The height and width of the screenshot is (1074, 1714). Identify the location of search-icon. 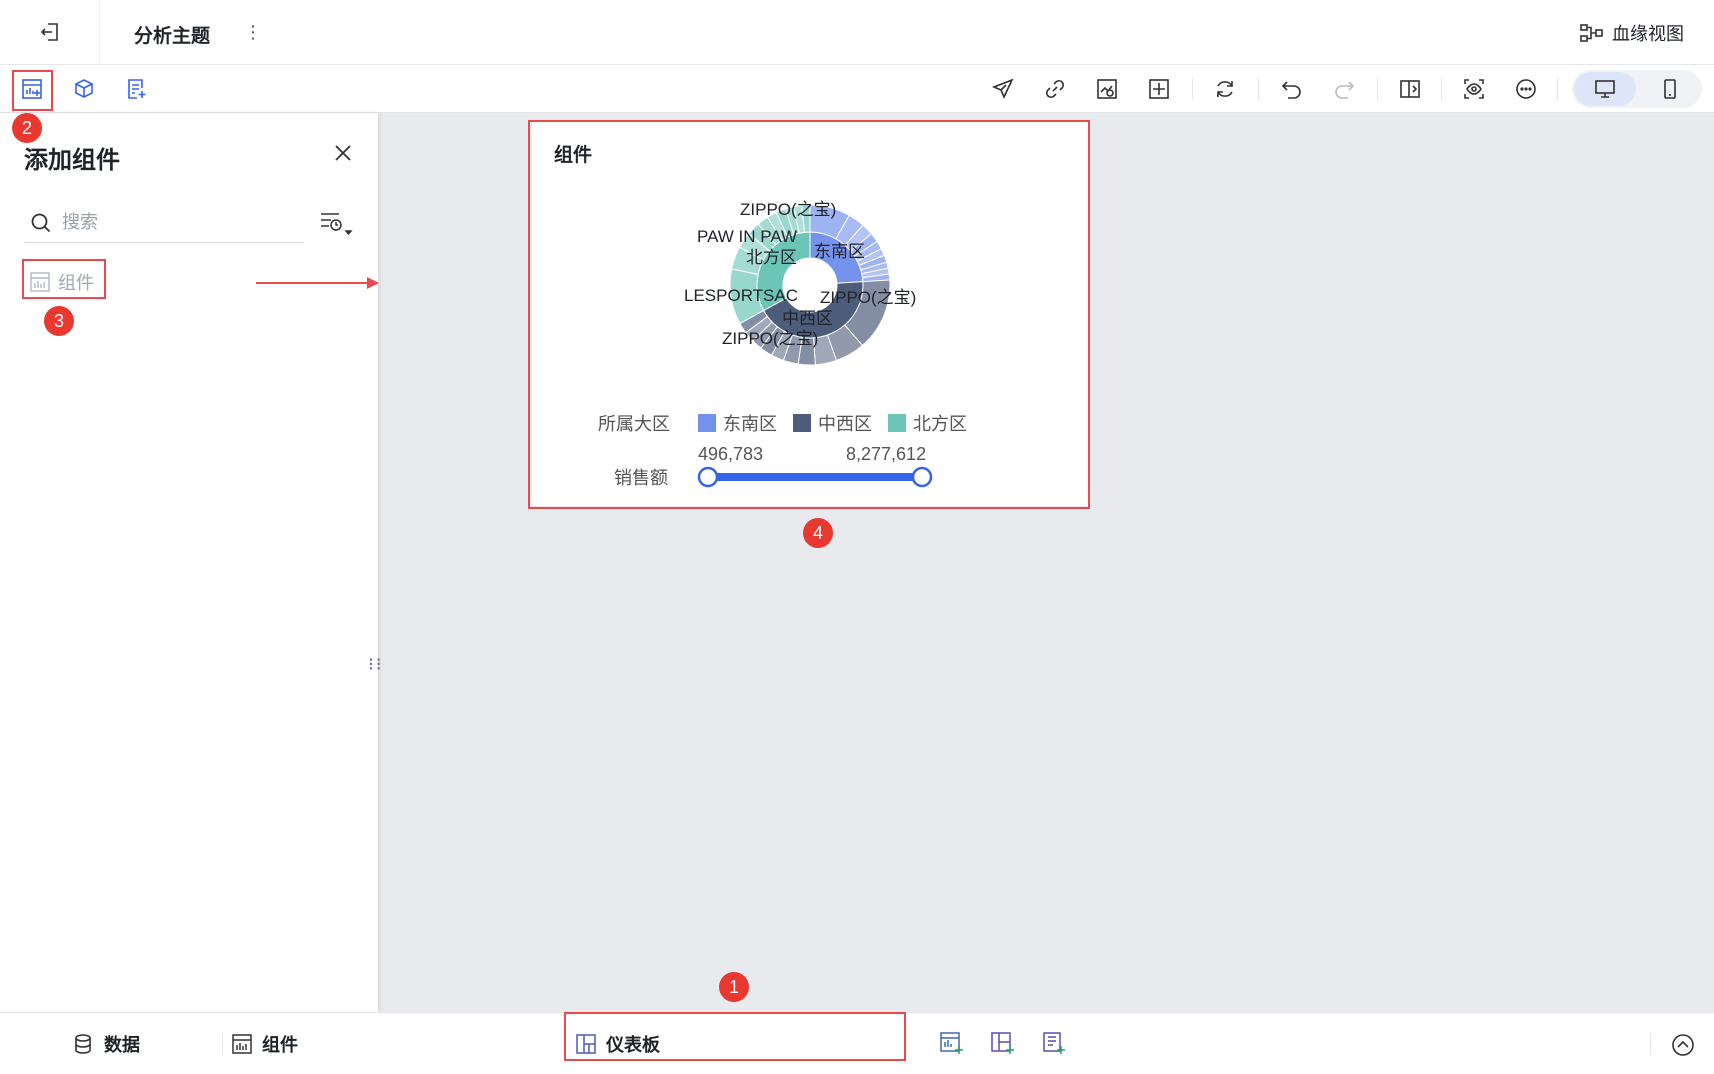
(41, 222).